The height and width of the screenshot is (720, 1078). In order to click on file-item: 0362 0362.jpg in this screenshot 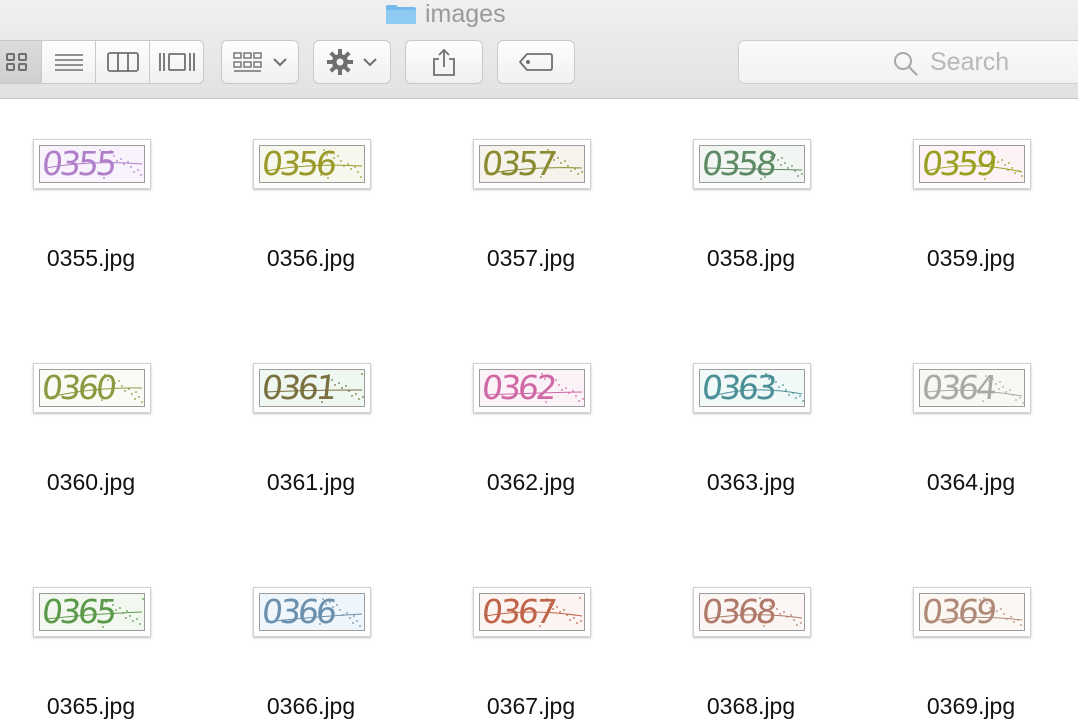, I will do `click(540, 409)`.